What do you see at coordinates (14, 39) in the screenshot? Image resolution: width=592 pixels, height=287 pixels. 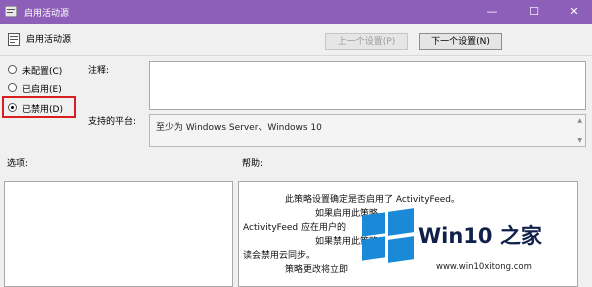 I see `policy-setting-icon` at bounding box center [14, 39].